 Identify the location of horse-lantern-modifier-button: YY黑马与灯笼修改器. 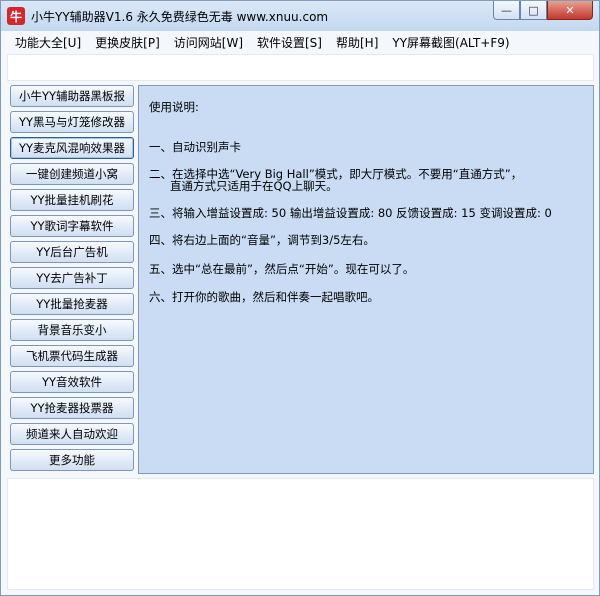
(72, 122).